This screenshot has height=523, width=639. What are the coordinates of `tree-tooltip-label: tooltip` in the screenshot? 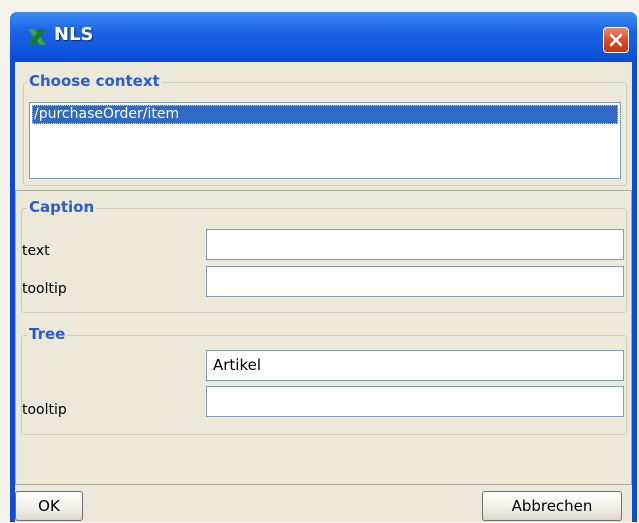 It's located at (44, 410).